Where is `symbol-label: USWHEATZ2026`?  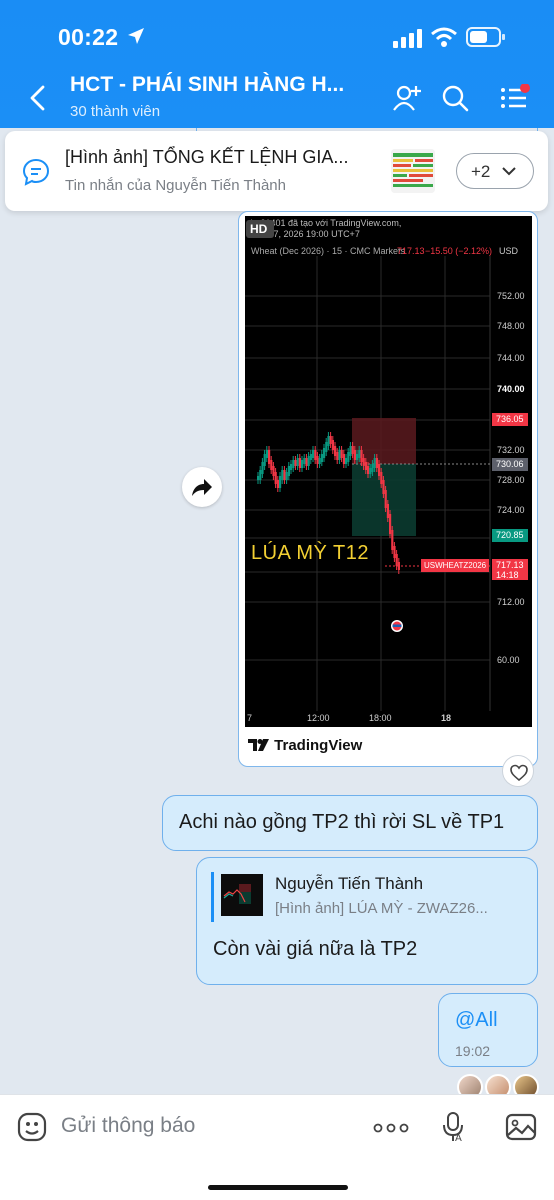 symbol-label: USWHEATZ2026 is located at coordinates (455, 565).